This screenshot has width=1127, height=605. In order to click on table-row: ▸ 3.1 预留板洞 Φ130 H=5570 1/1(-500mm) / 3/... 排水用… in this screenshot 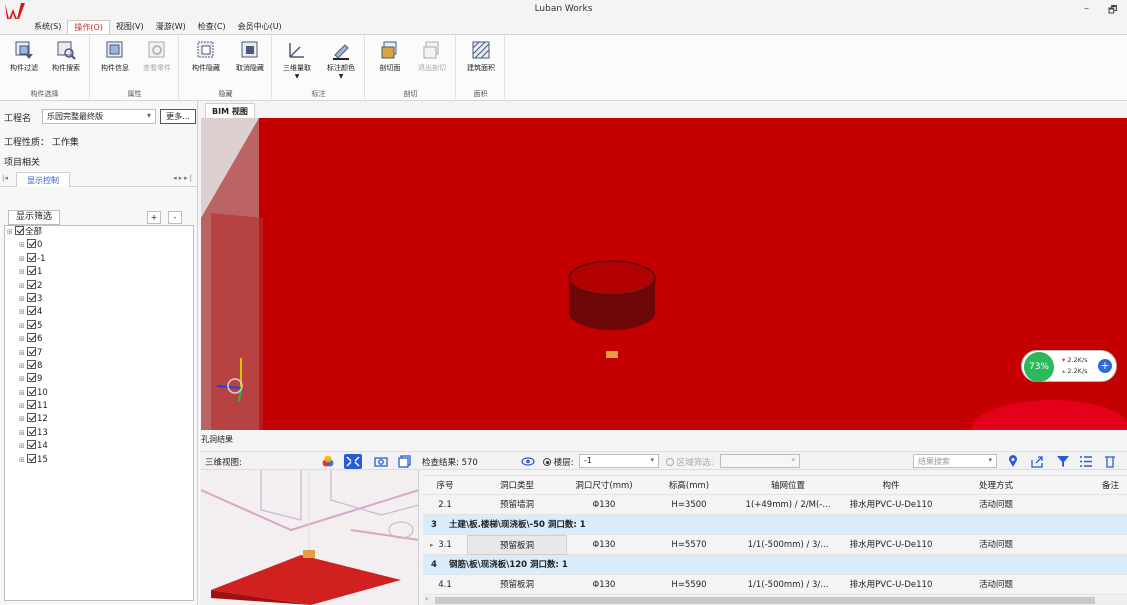, I will do `click(775, 545)`.